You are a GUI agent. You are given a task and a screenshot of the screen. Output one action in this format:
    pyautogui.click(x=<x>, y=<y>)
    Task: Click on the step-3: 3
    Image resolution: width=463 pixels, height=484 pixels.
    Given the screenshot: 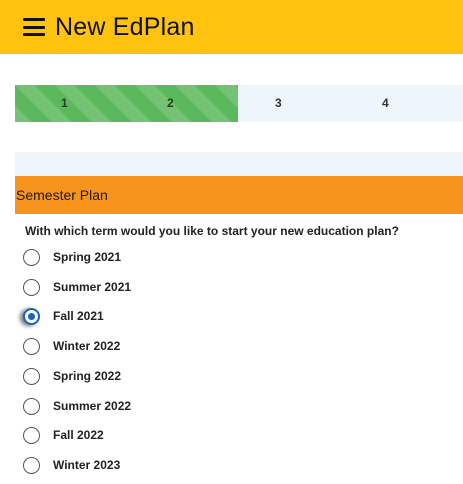 What is the action you would take?
    pyautogui.click(x=278, y=103)
    